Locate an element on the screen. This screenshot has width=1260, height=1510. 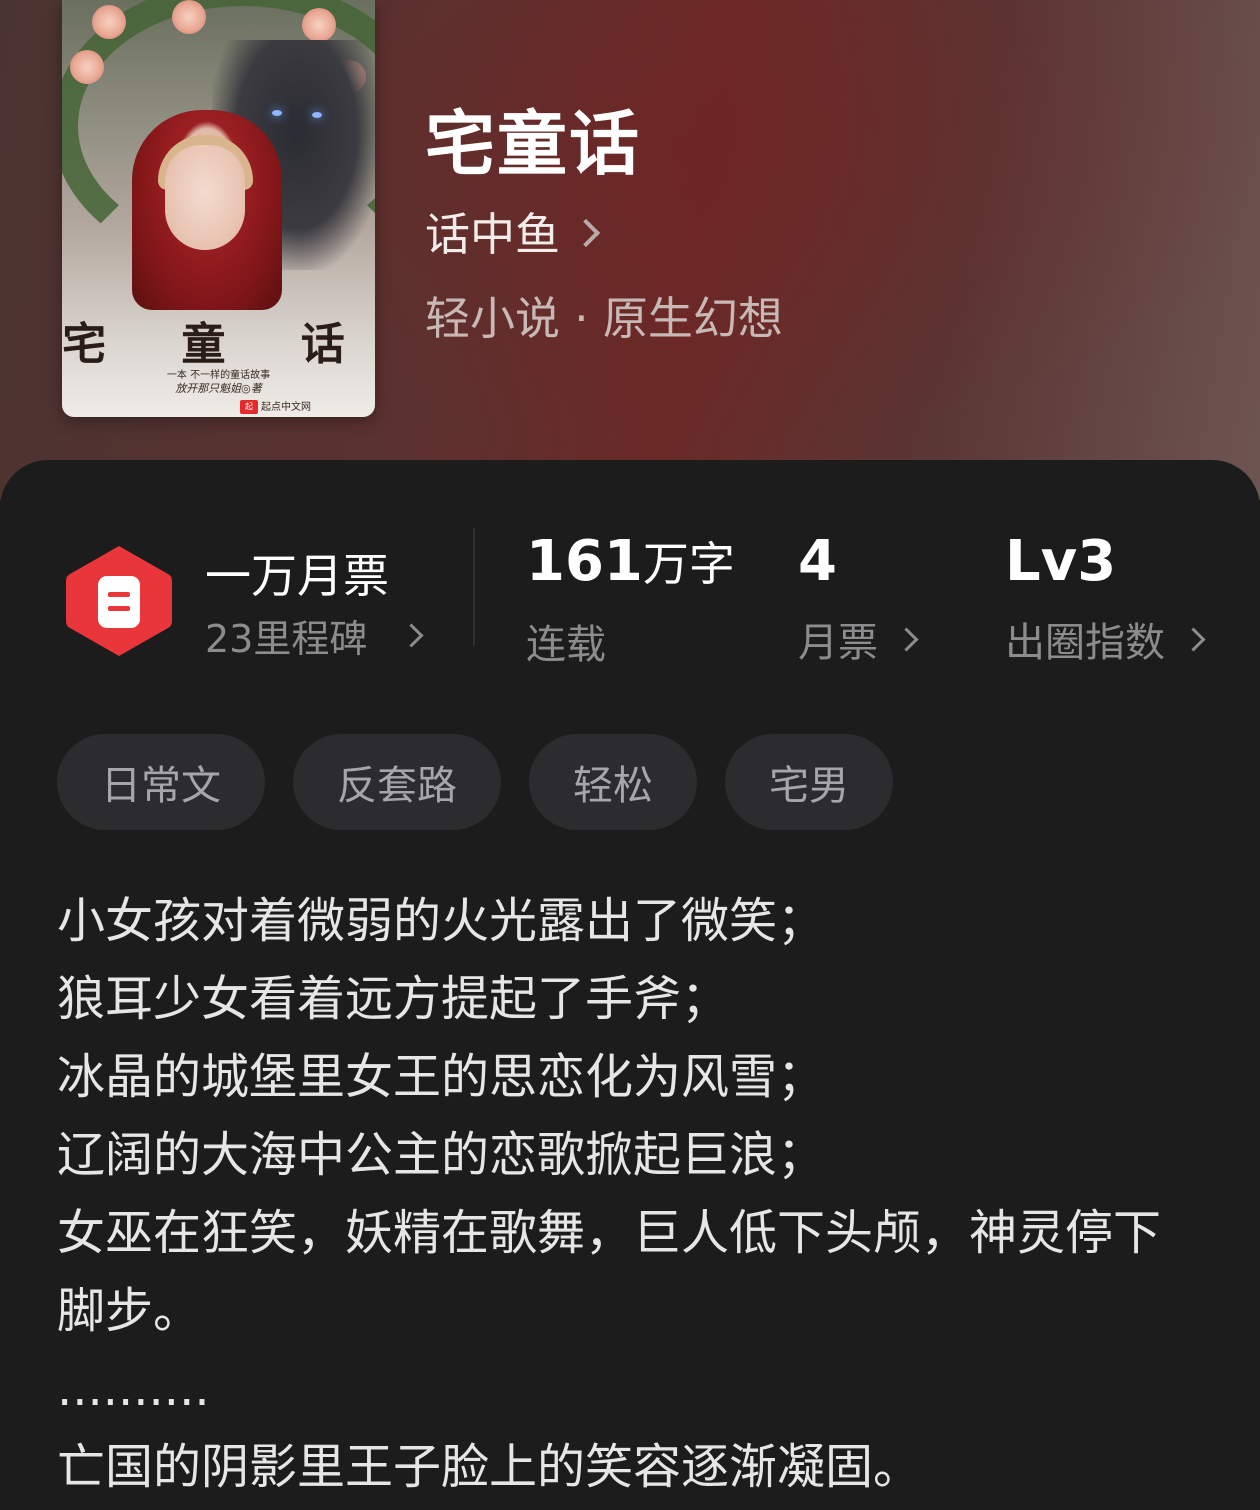
synopsis-line: 辽阔的大海中公主的恋歌掀起巨浪； is located at coordinates (441, 1155).